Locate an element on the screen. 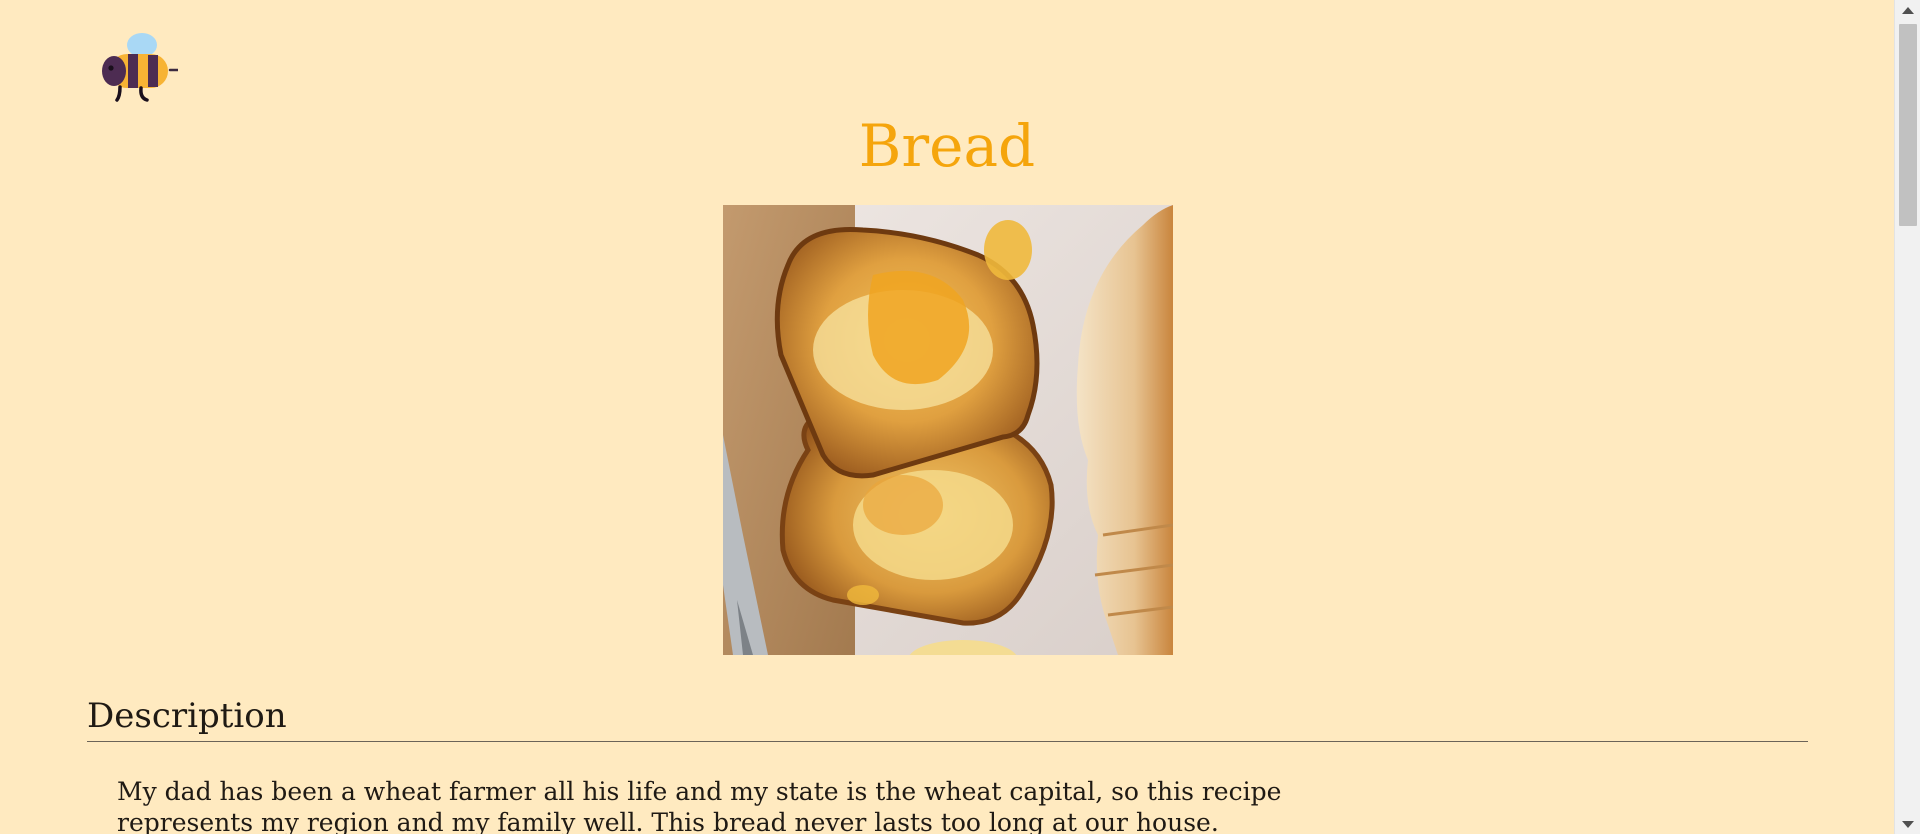 This screenshot has width=1920, height=834. scroll-up-button is located at coordinates (1907, 10).